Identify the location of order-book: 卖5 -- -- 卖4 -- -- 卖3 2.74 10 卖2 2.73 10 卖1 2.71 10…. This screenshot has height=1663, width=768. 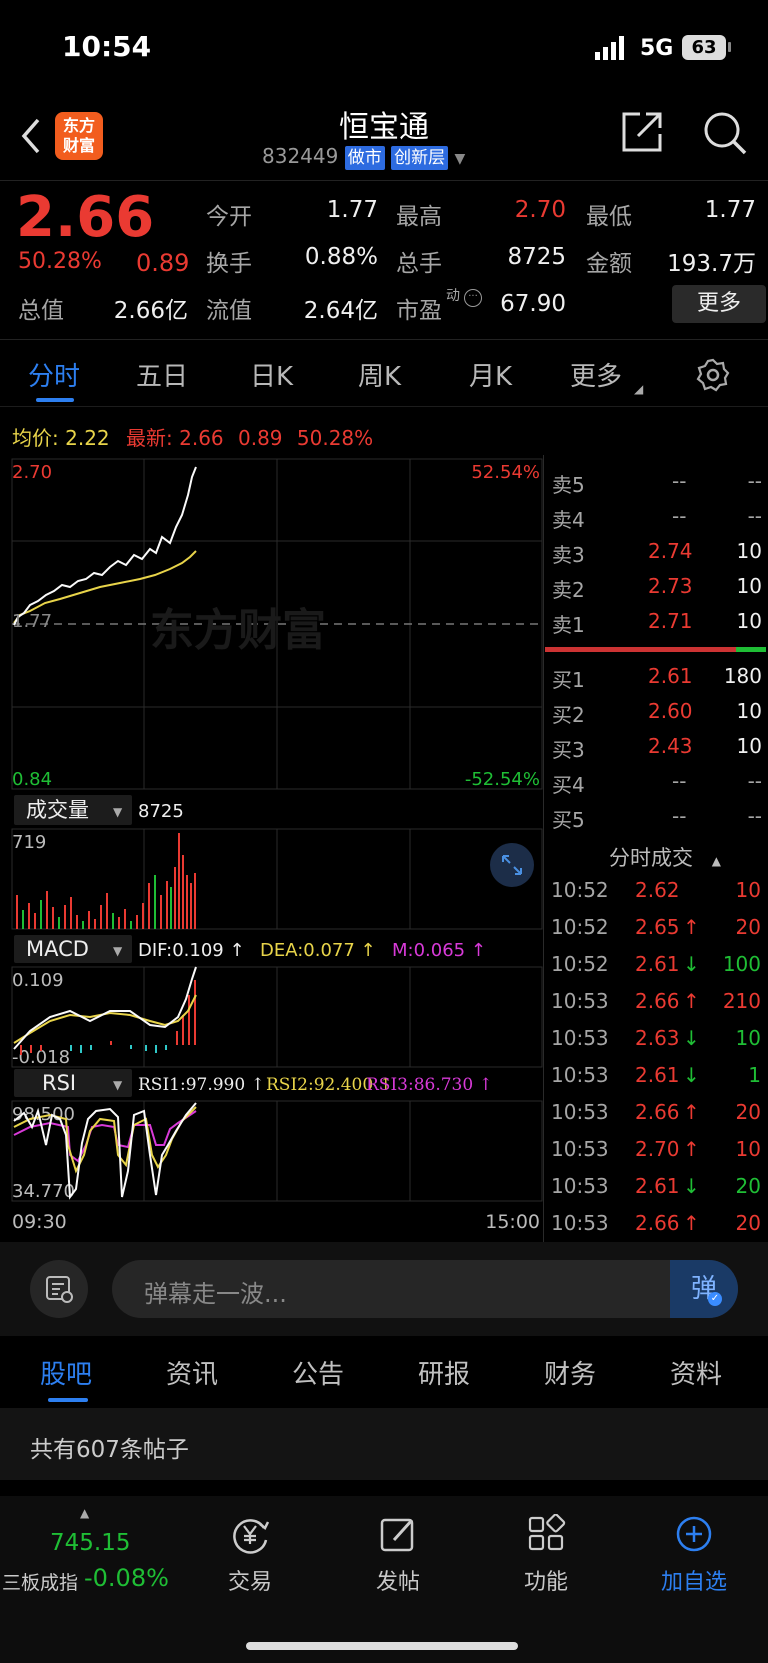
(656, 643).